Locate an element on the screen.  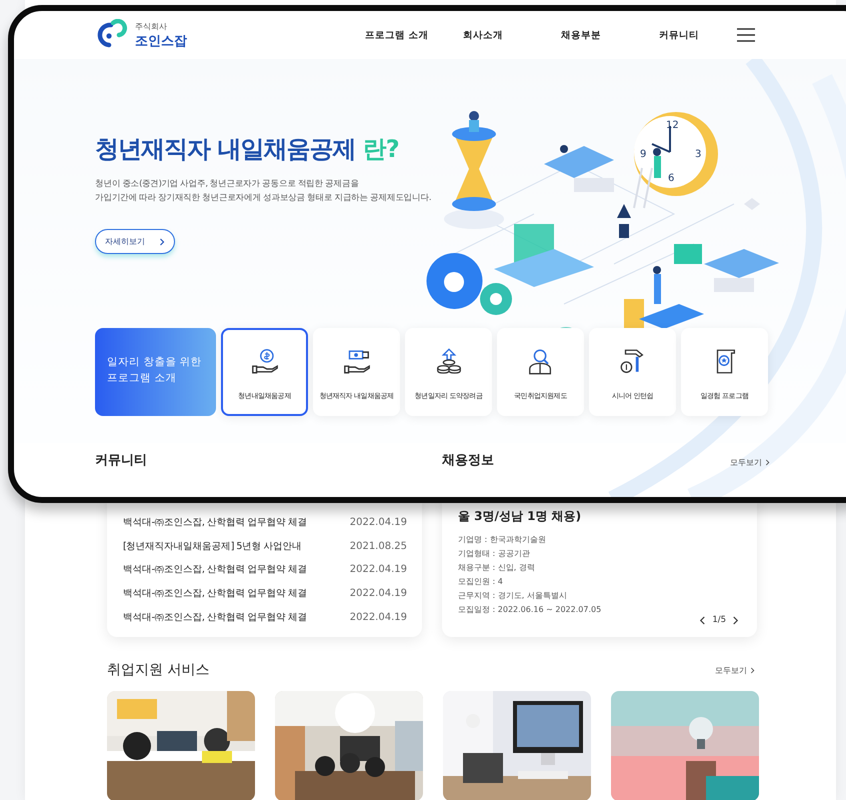
nav-link: 프로그램 소개 is located at coordinates (414, 35).